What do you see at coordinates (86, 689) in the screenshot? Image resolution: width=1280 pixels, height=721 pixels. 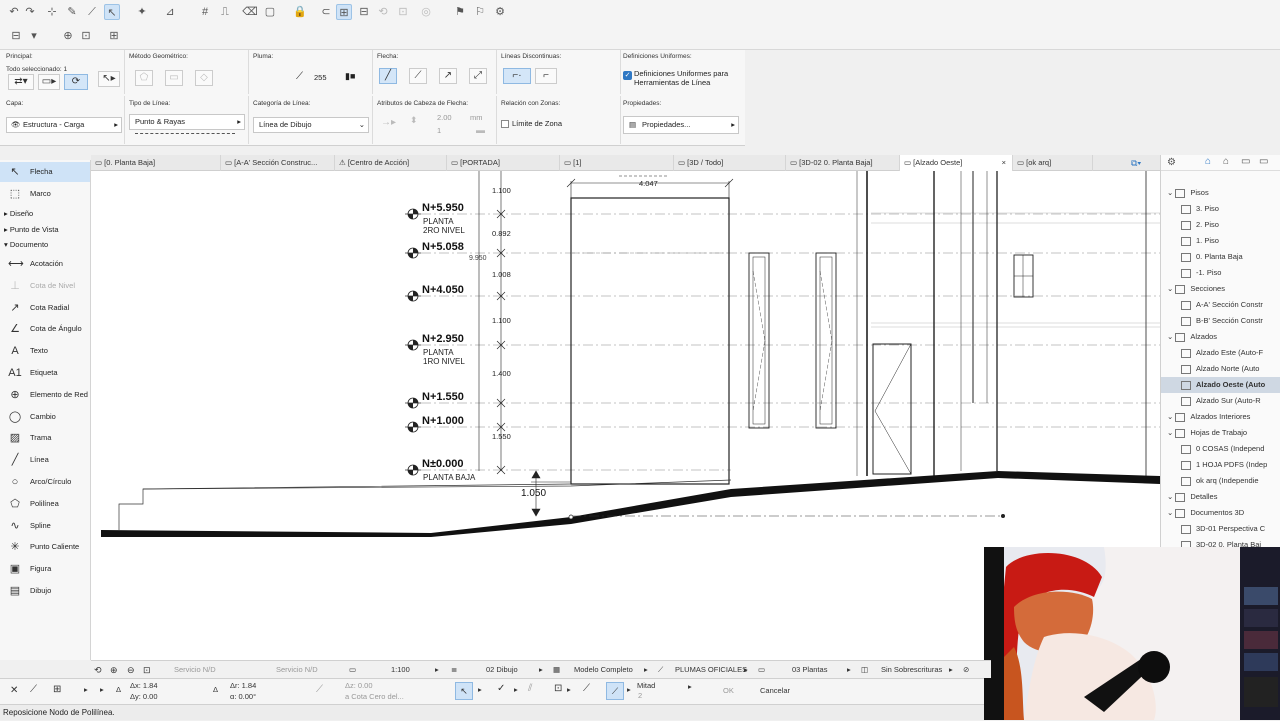 I see `prev-icon: ▸` at bounding box center [86, 689].